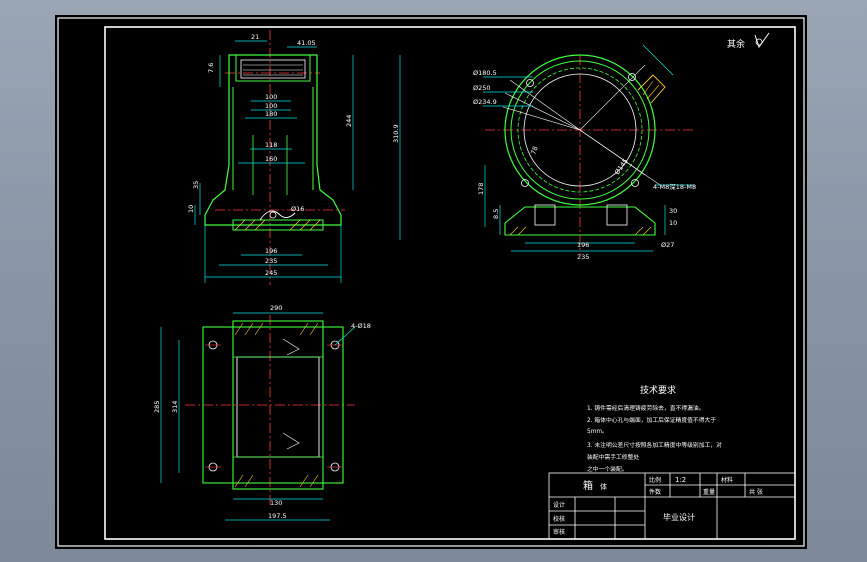 This screenshot has width=867, height=562. I want to click on dim-196-side: 196, so click(583, 245).